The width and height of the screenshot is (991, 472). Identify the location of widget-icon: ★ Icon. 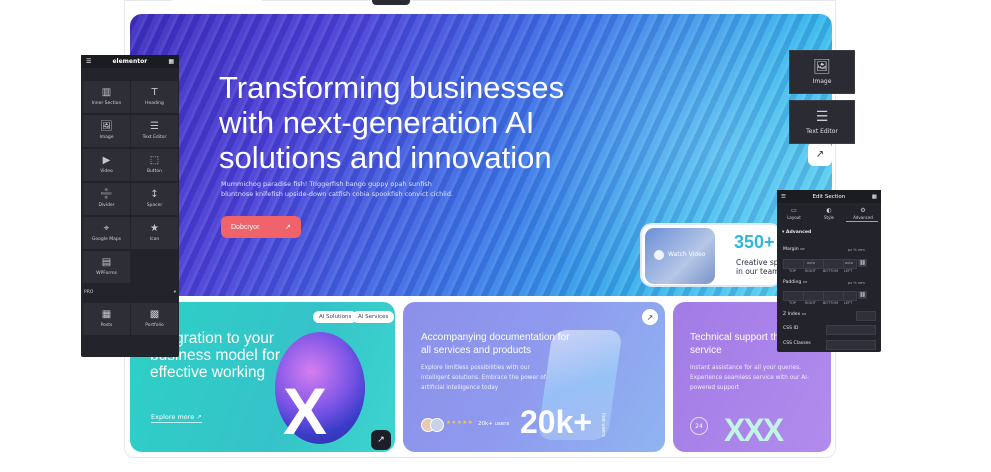
(154, 233).